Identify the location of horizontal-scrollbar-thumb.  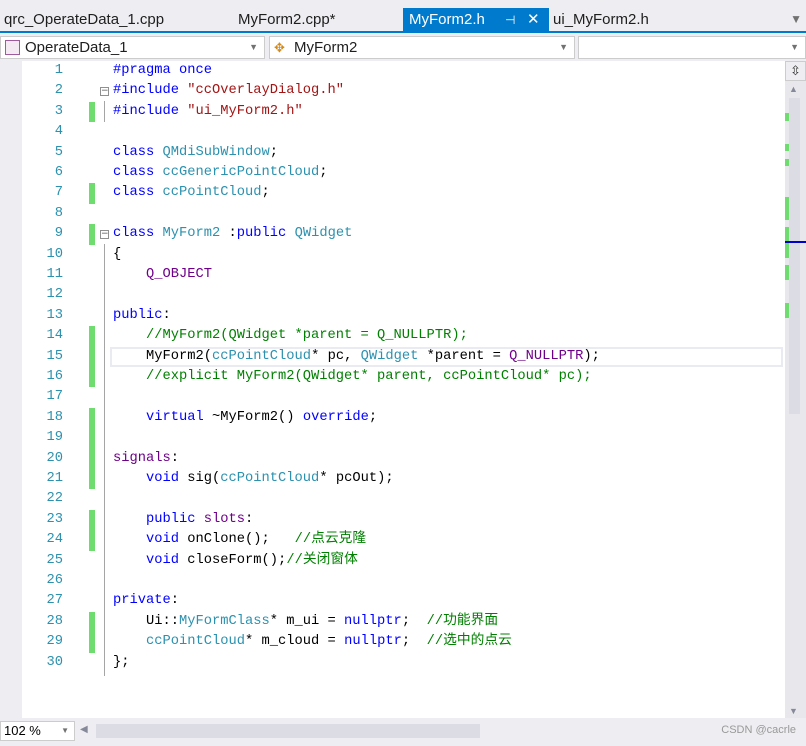
(288, 731).